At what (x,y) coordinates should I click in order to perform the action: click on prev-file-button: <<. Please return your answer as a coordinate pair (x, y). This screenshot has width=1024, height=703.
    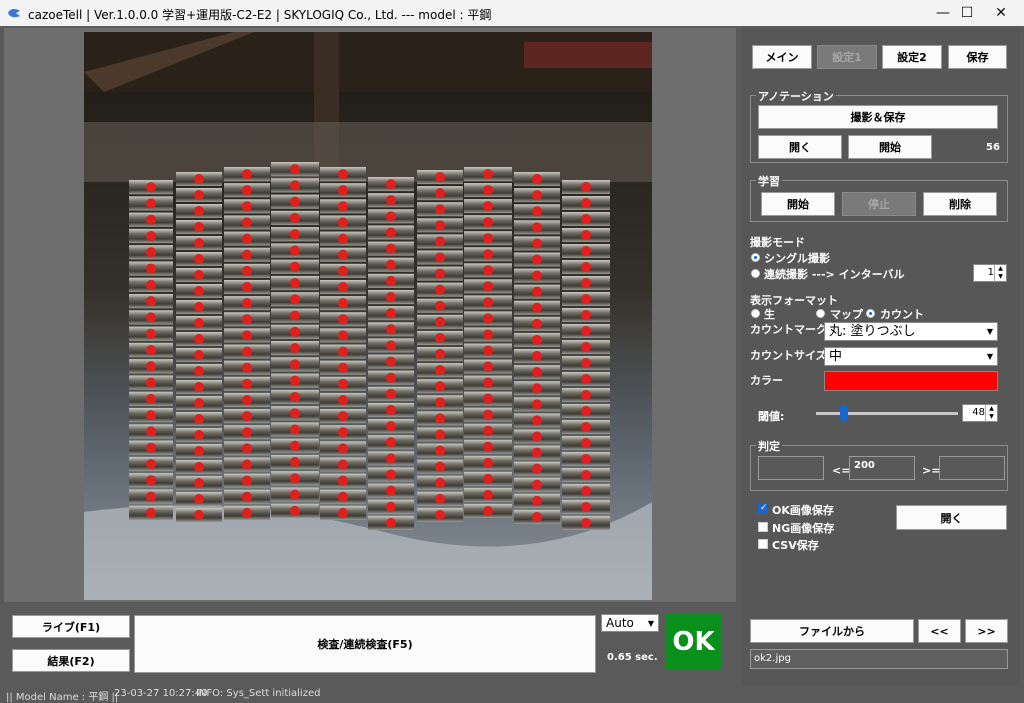
    Looking at the image, I should click on (939, 631).